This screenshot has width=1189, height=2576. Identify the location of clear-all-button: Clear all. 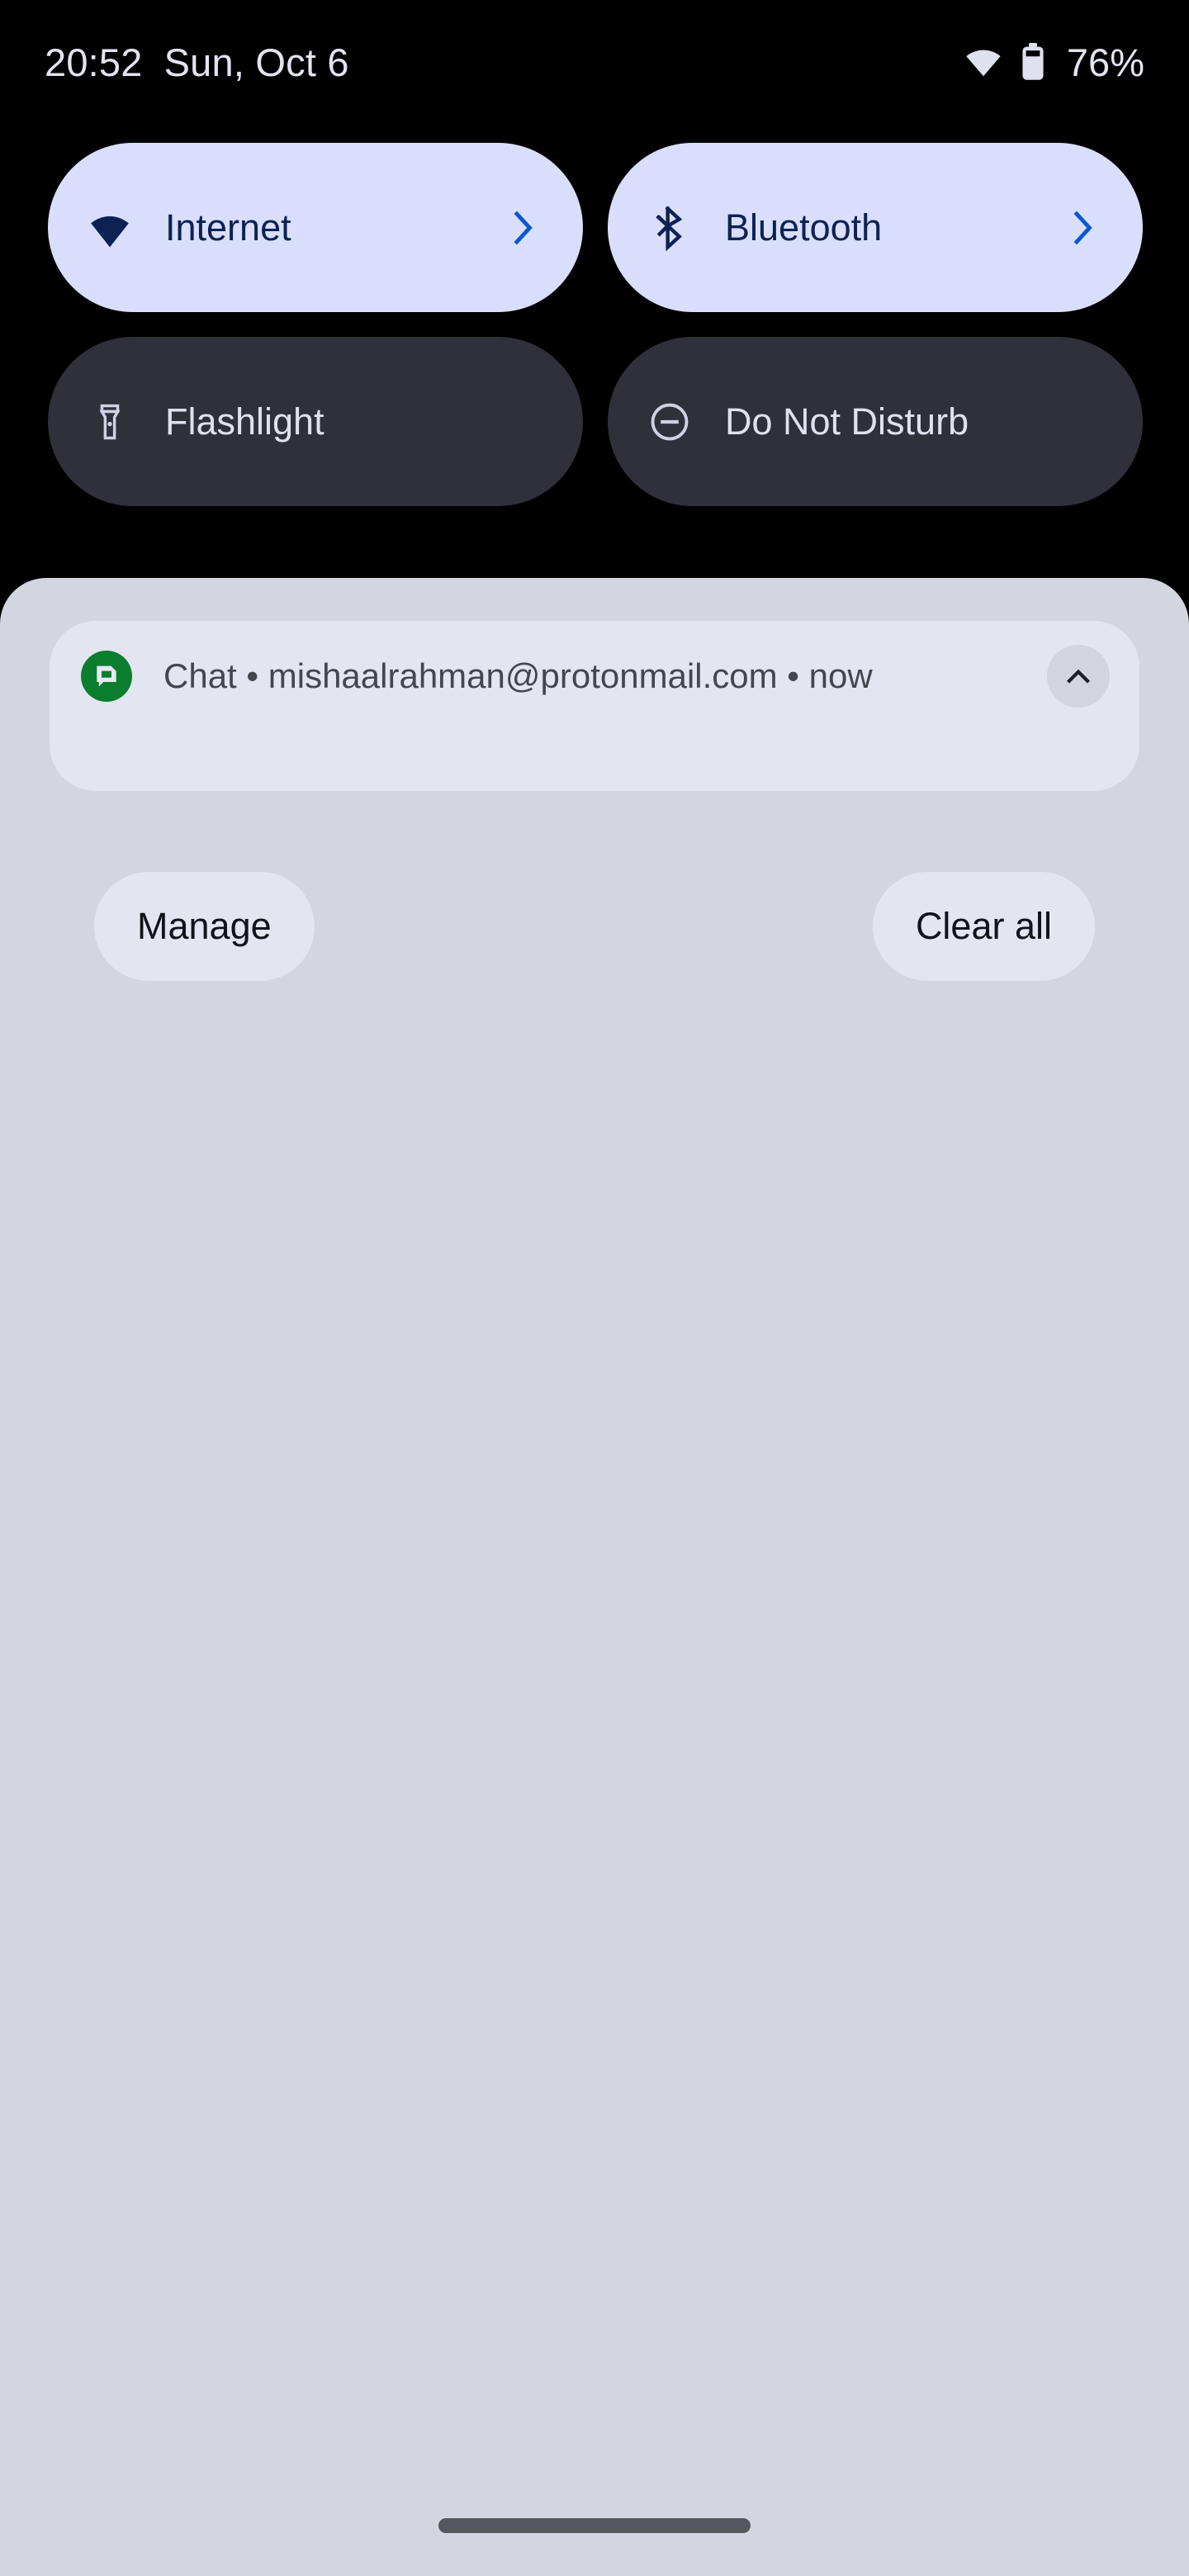
(983, 926).